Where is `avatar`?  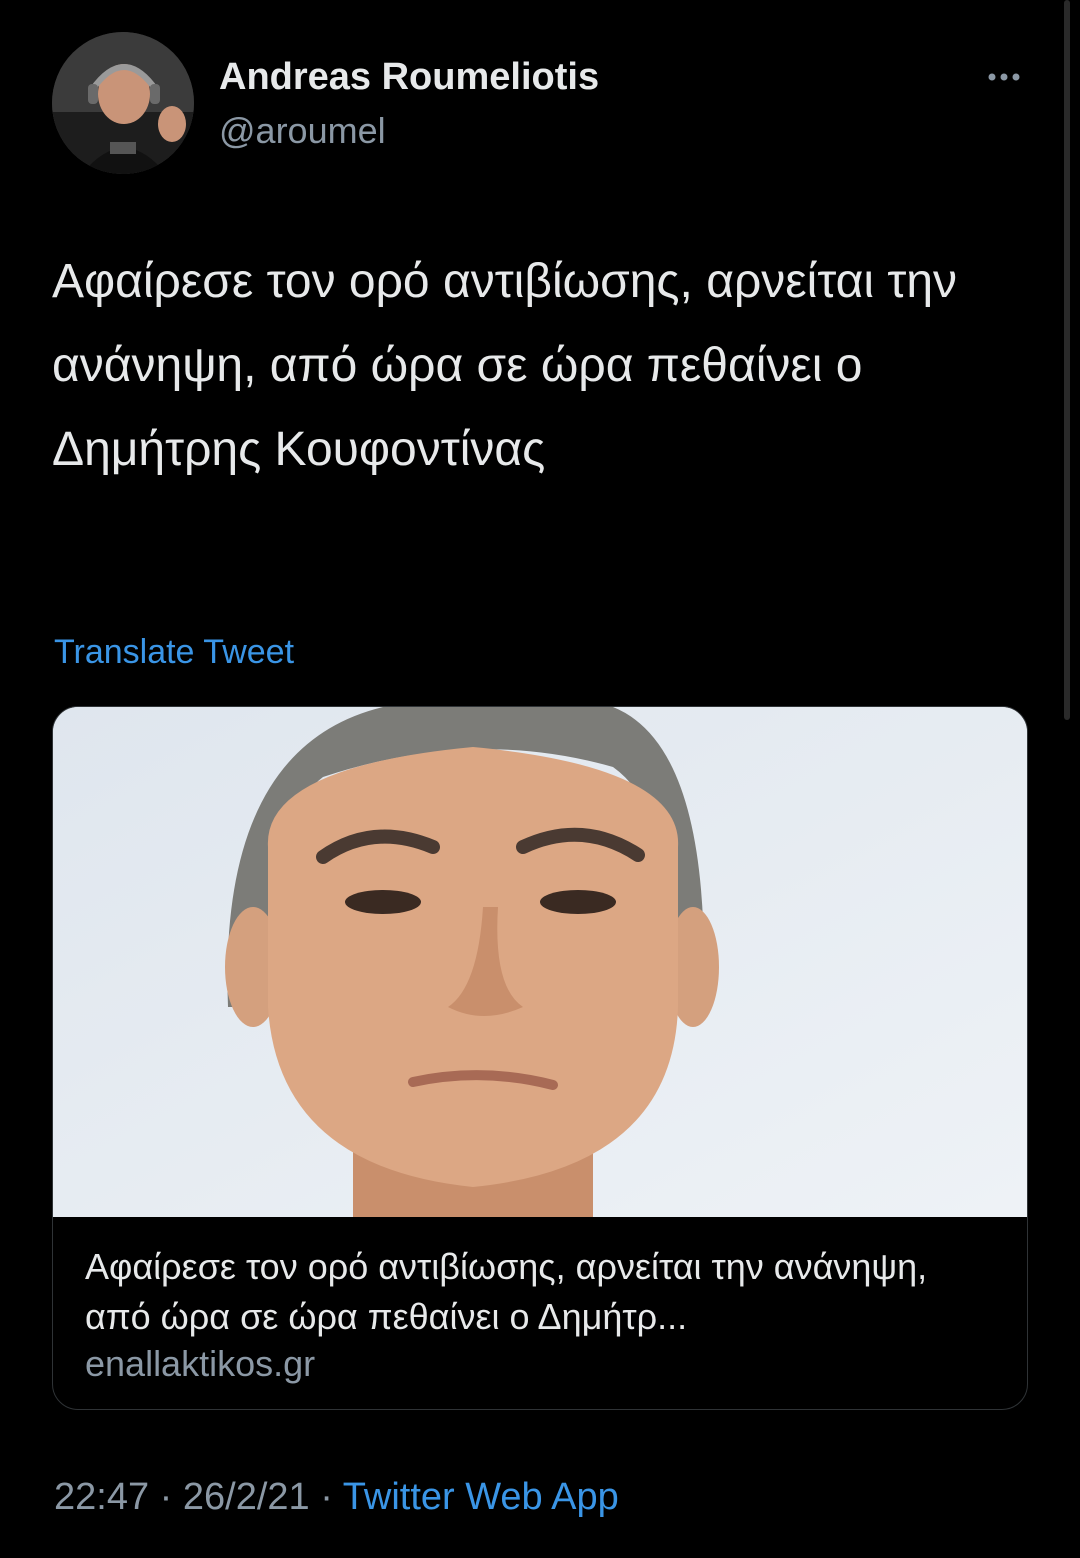 avatar is located at coordinates (123, 103).